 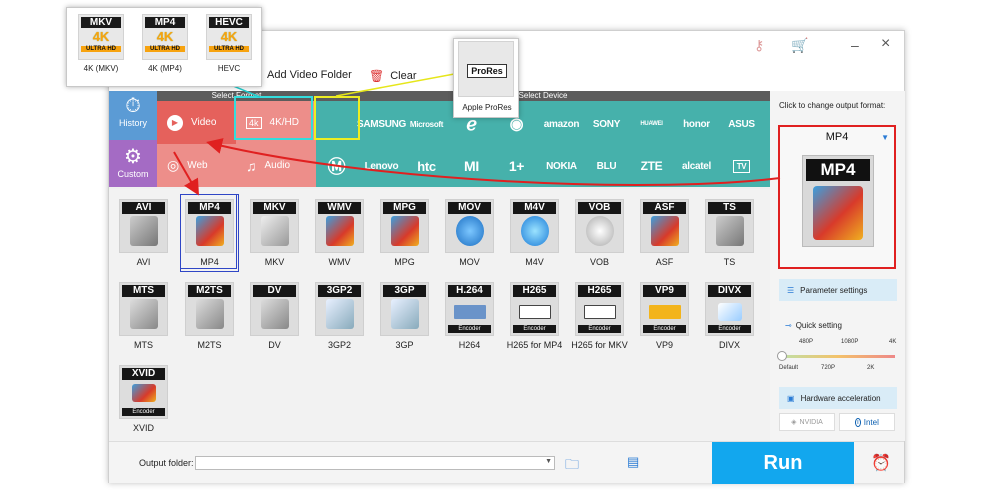 I want to click on popup-band: MP4, so click(x=165, y=22).